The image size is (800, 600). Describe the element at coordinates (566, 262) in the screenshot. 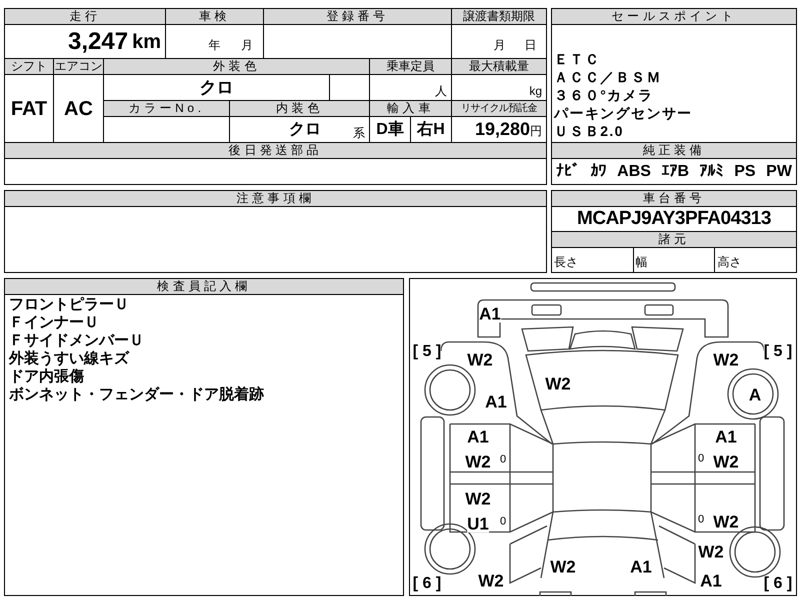

I see `spec-label: 長さ` at that location.